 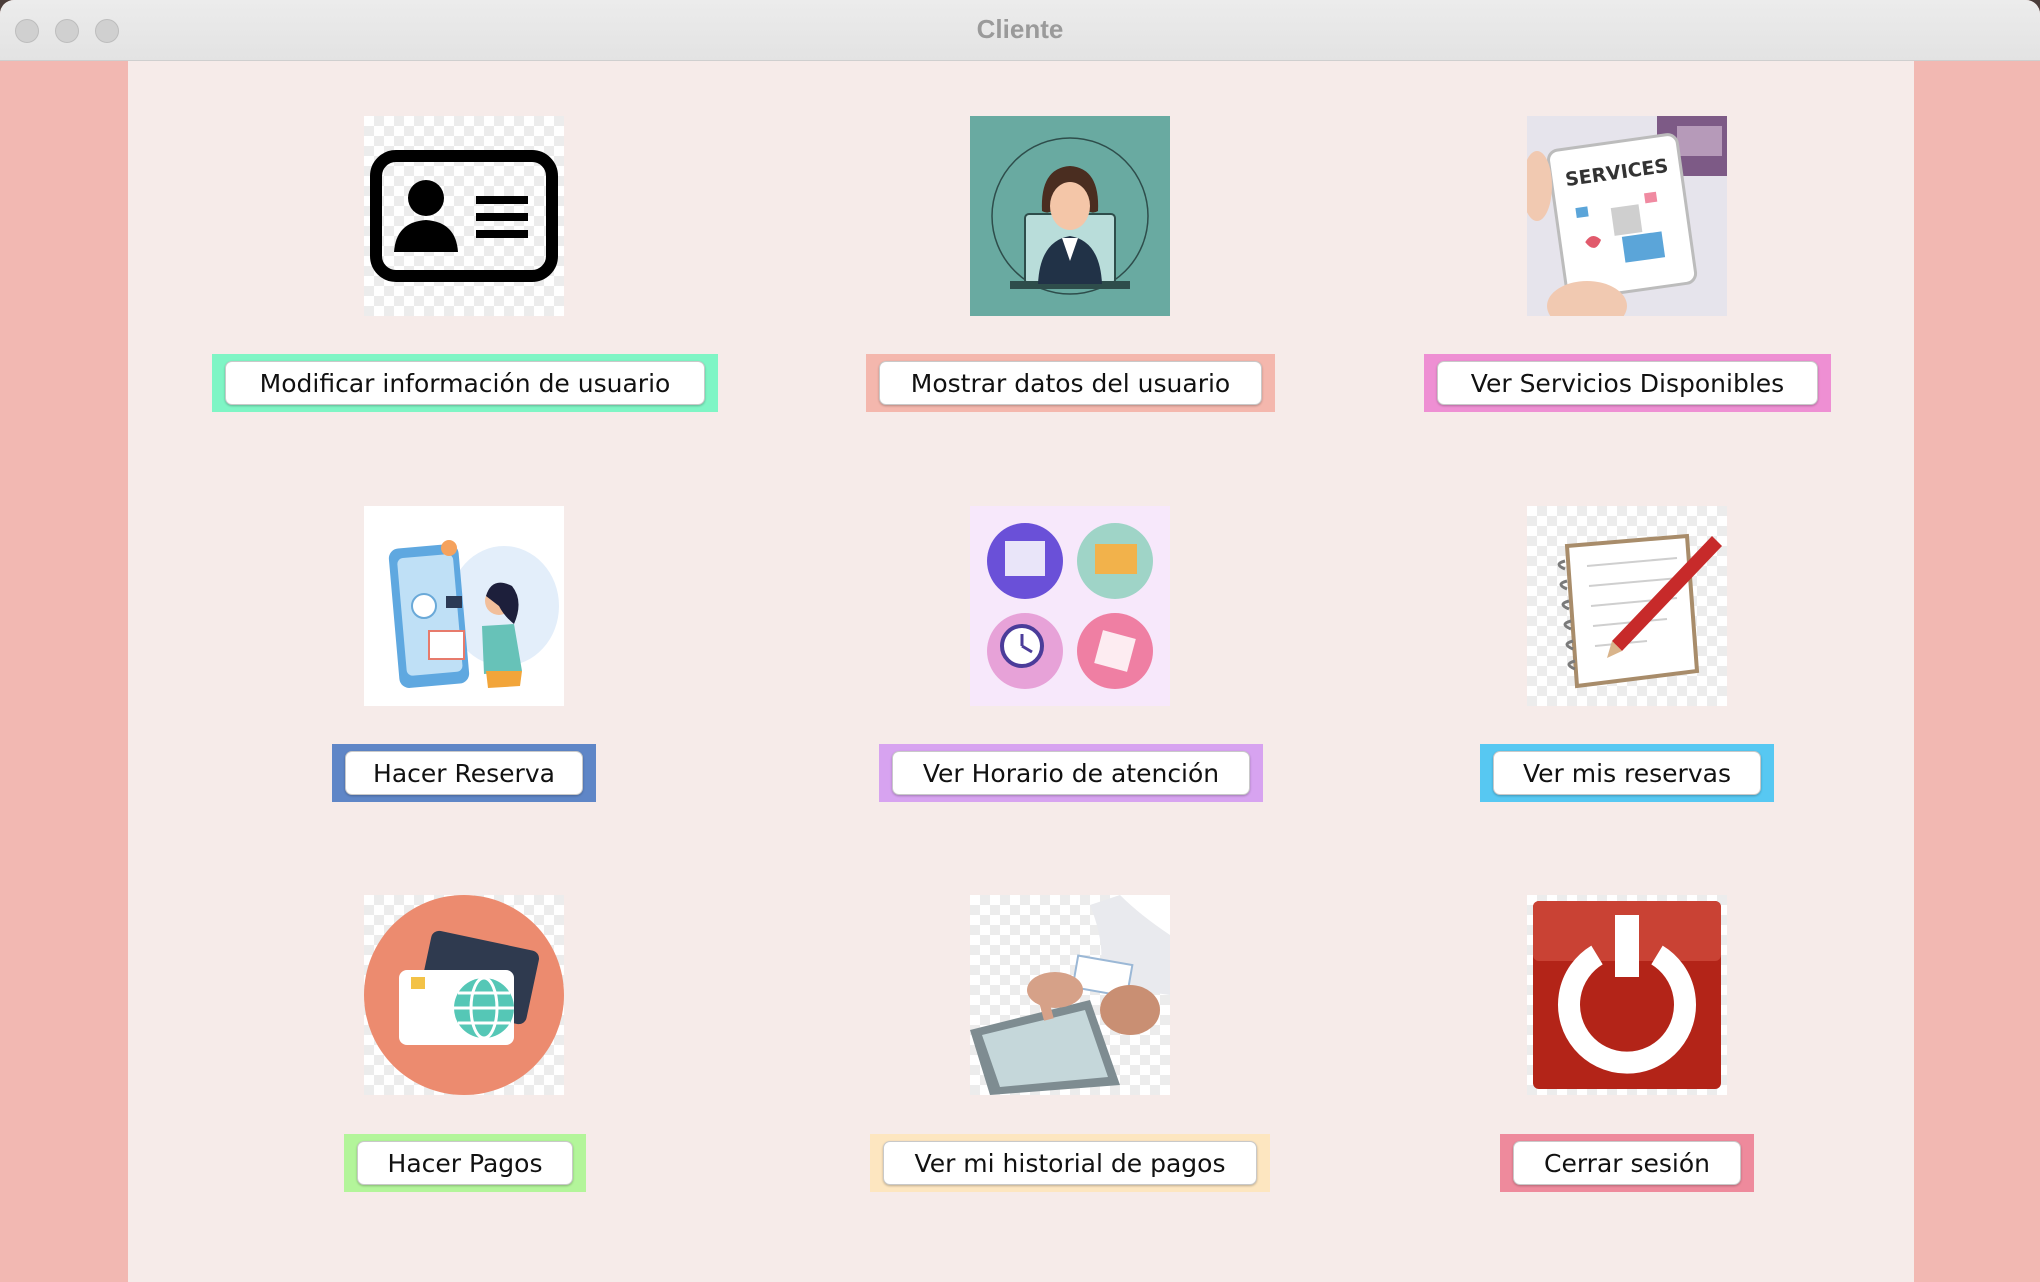 I want to click on window-title: Cliente, so click(x=1020, y=29).